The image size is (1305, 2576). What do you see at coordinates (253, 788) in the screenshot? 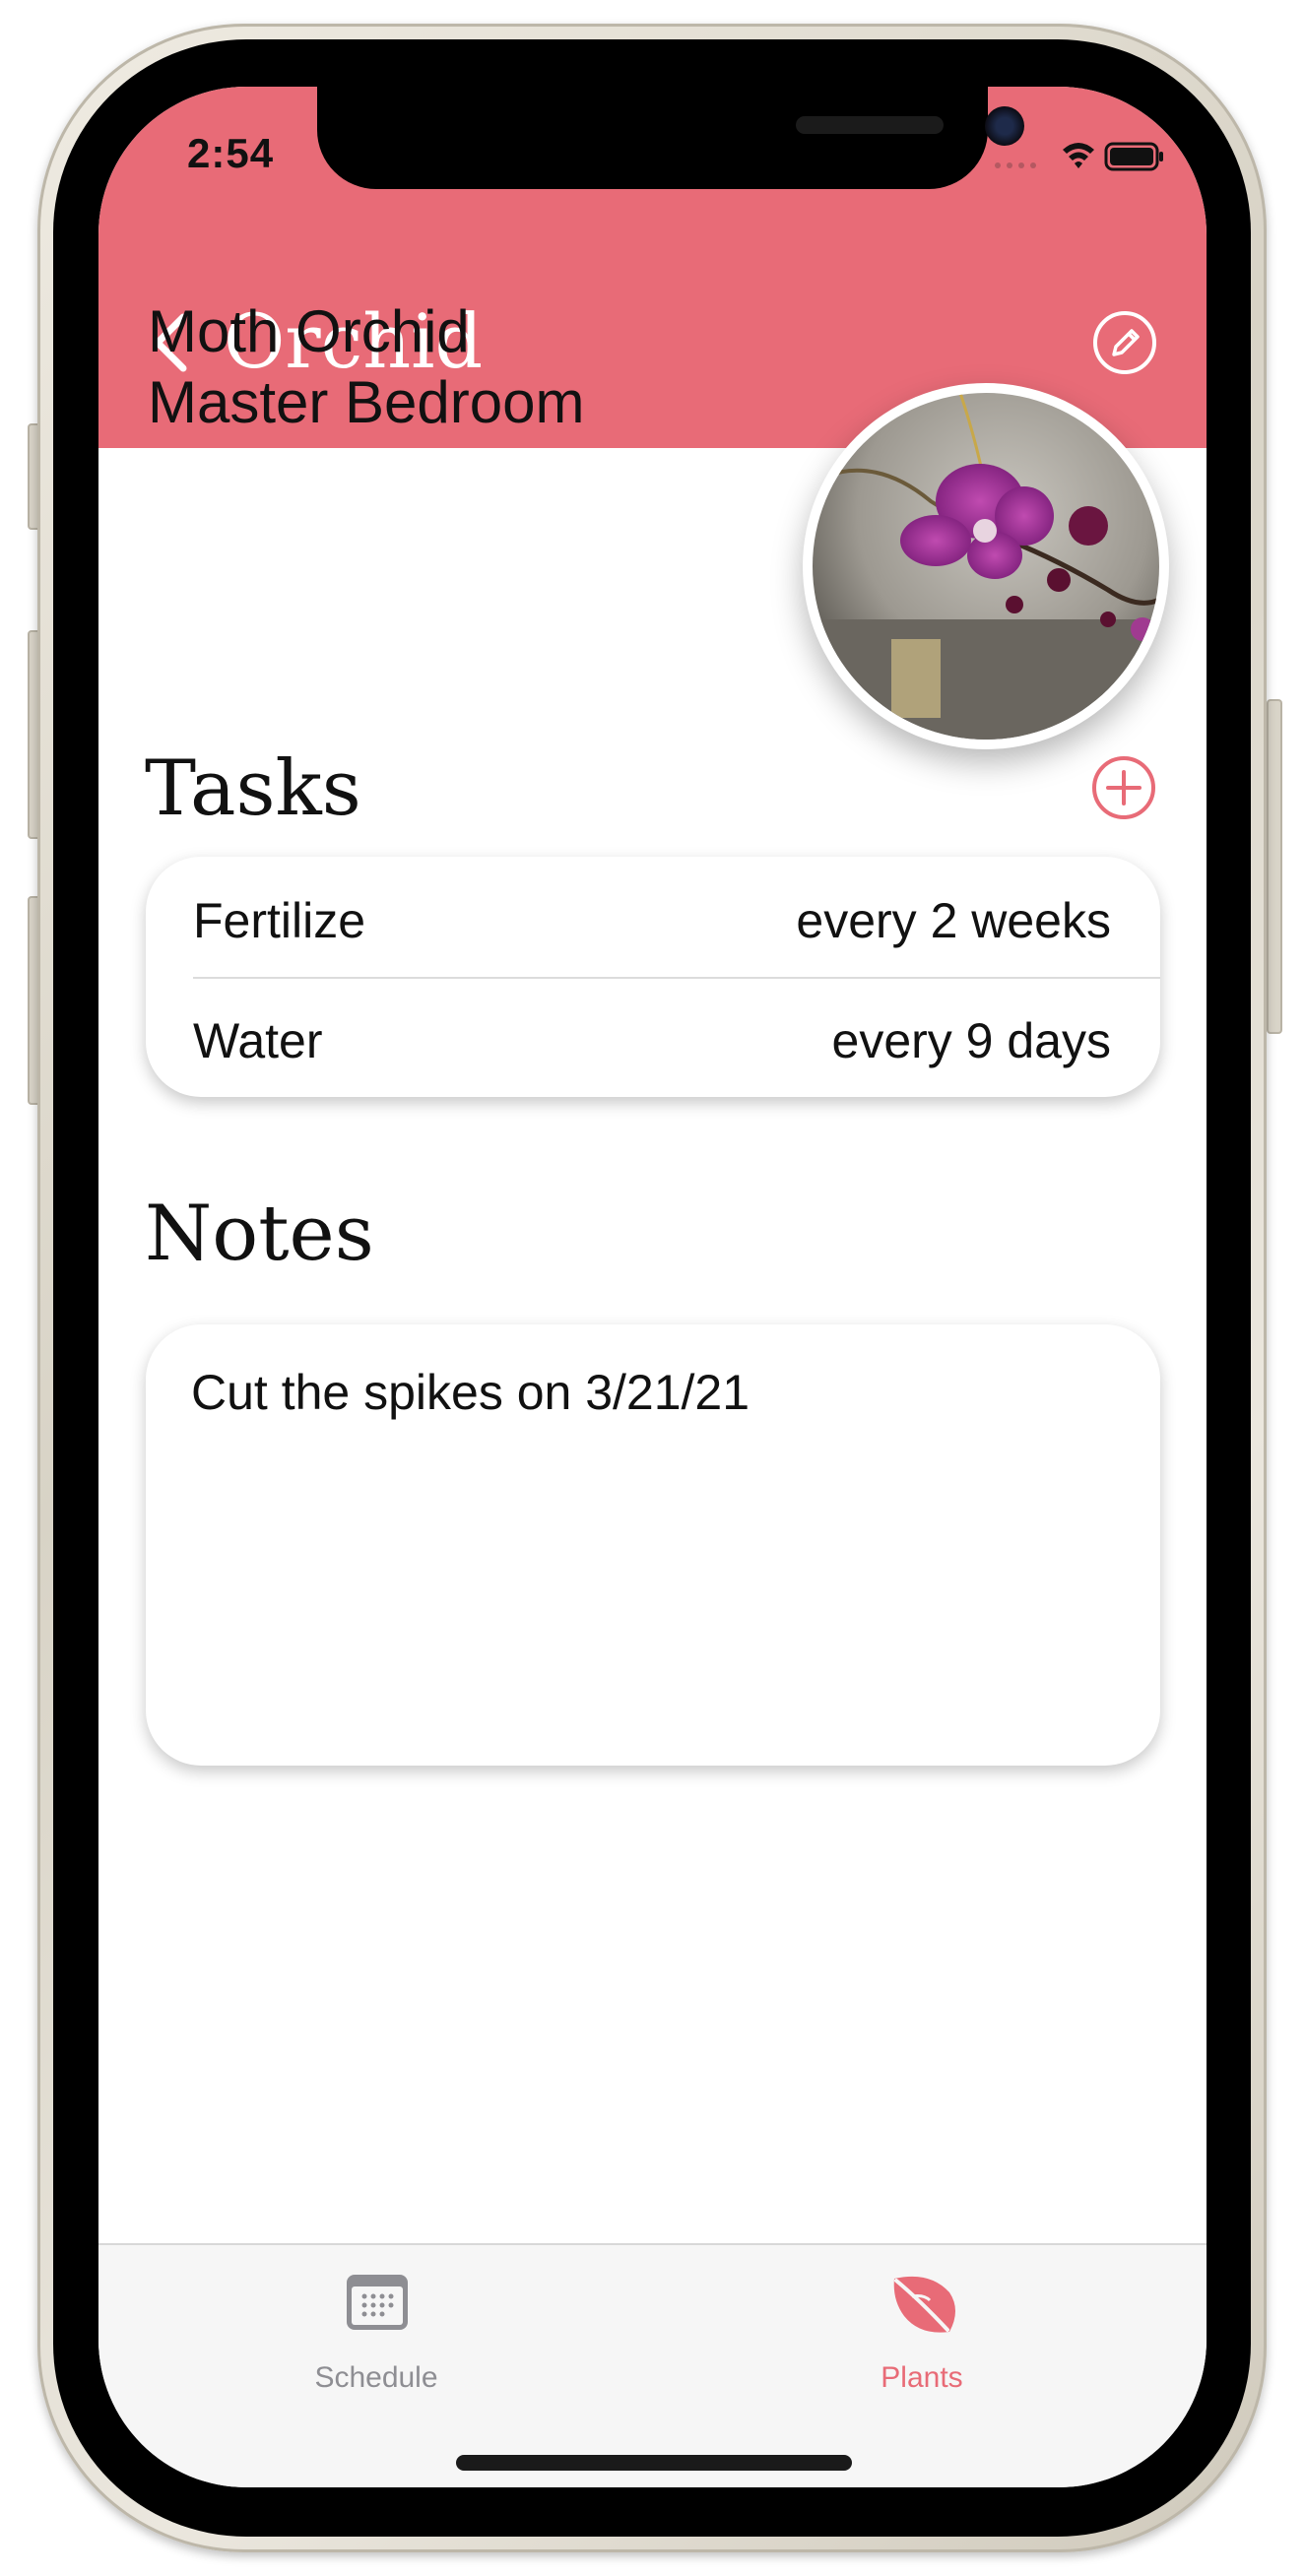
I see `tasks-heading: Tasks` at bounding box center [253, 788].